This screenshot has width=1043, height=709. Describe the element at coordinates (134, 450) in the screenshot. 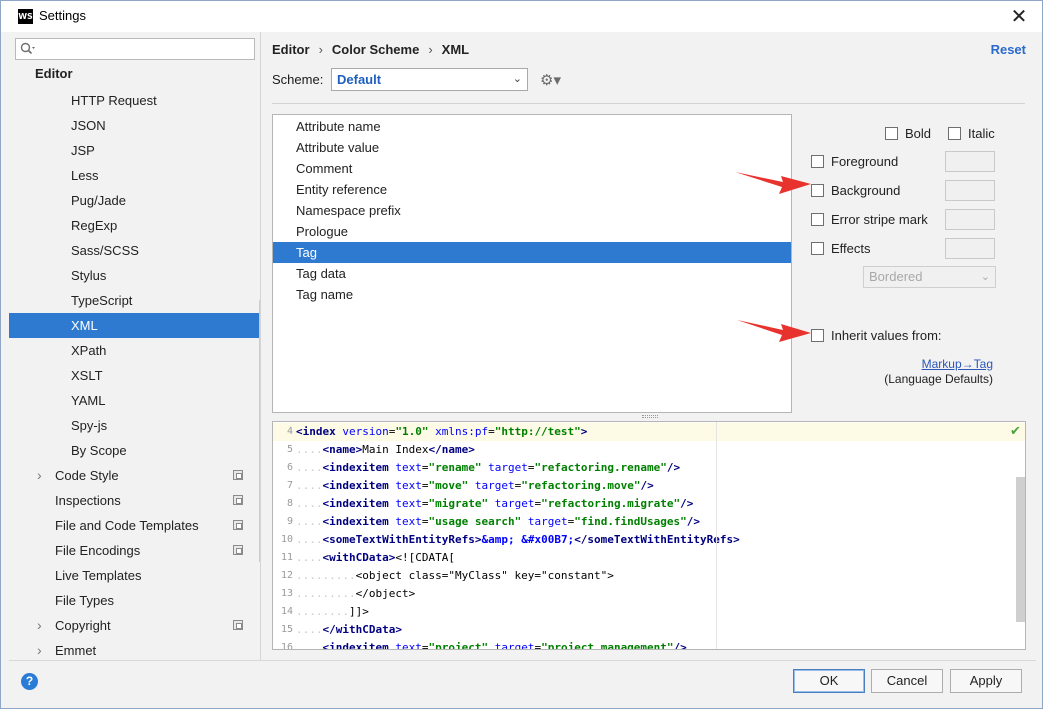

I see `nav-item: By Scope` at that location.